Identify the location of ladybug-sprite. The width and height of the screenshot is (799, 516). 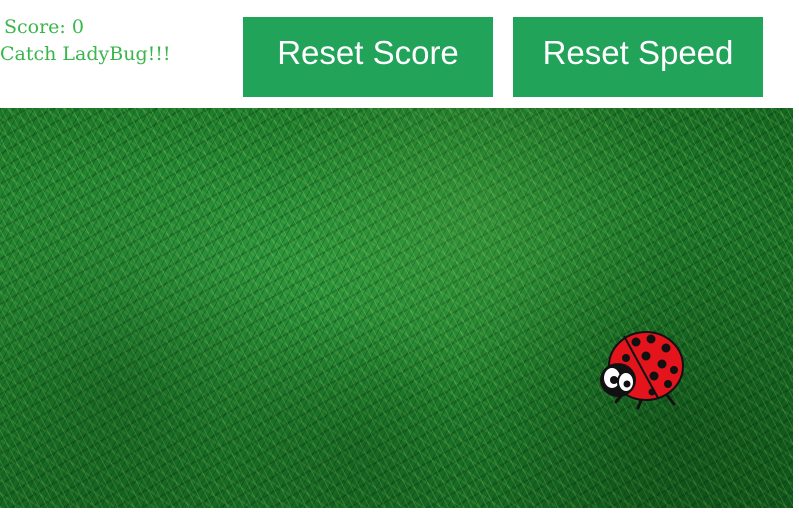
(642, 369).